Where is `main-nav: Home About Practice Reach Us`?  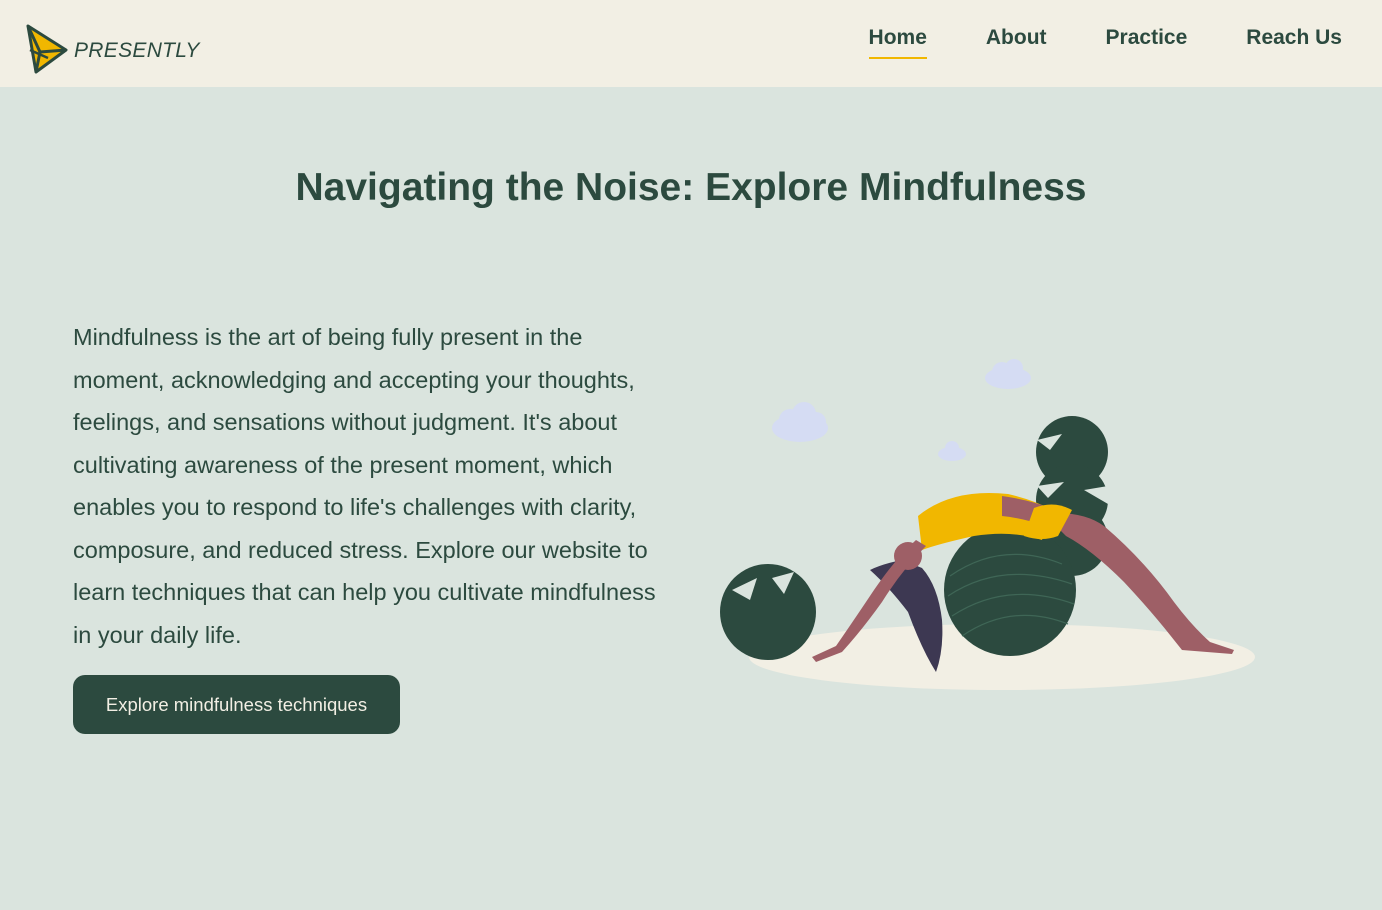
main-nav: Home About Practice Reach Us is located at coordinates (1105, 42).